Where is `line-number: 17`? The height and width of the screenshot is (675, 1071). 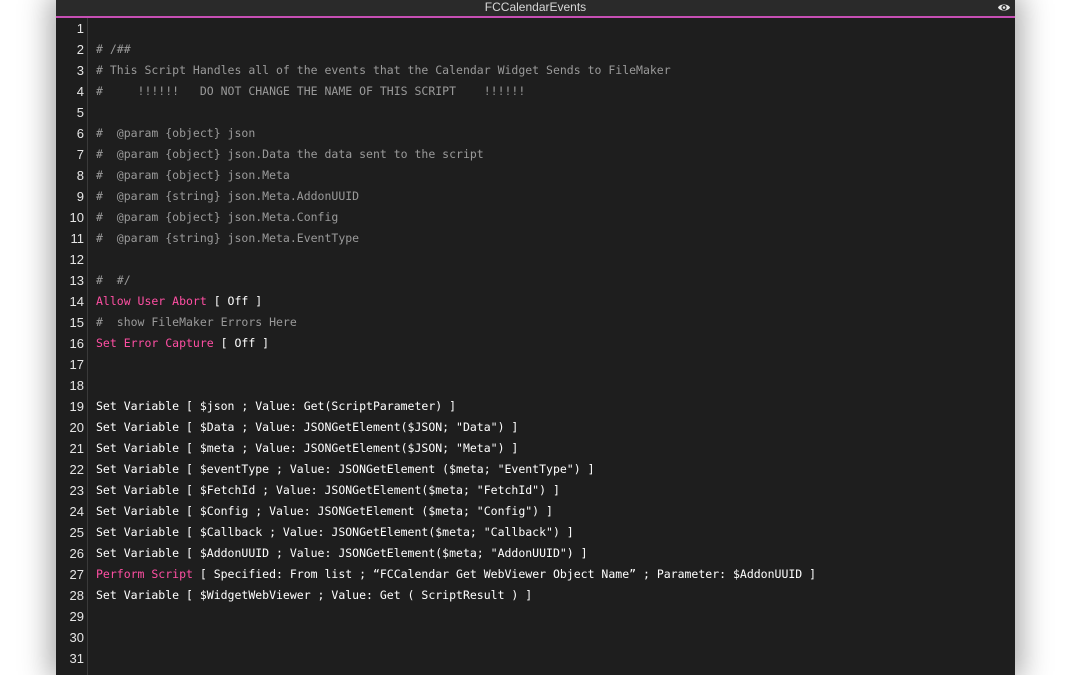
line-number: 17 is located at coordinates (76, 364).